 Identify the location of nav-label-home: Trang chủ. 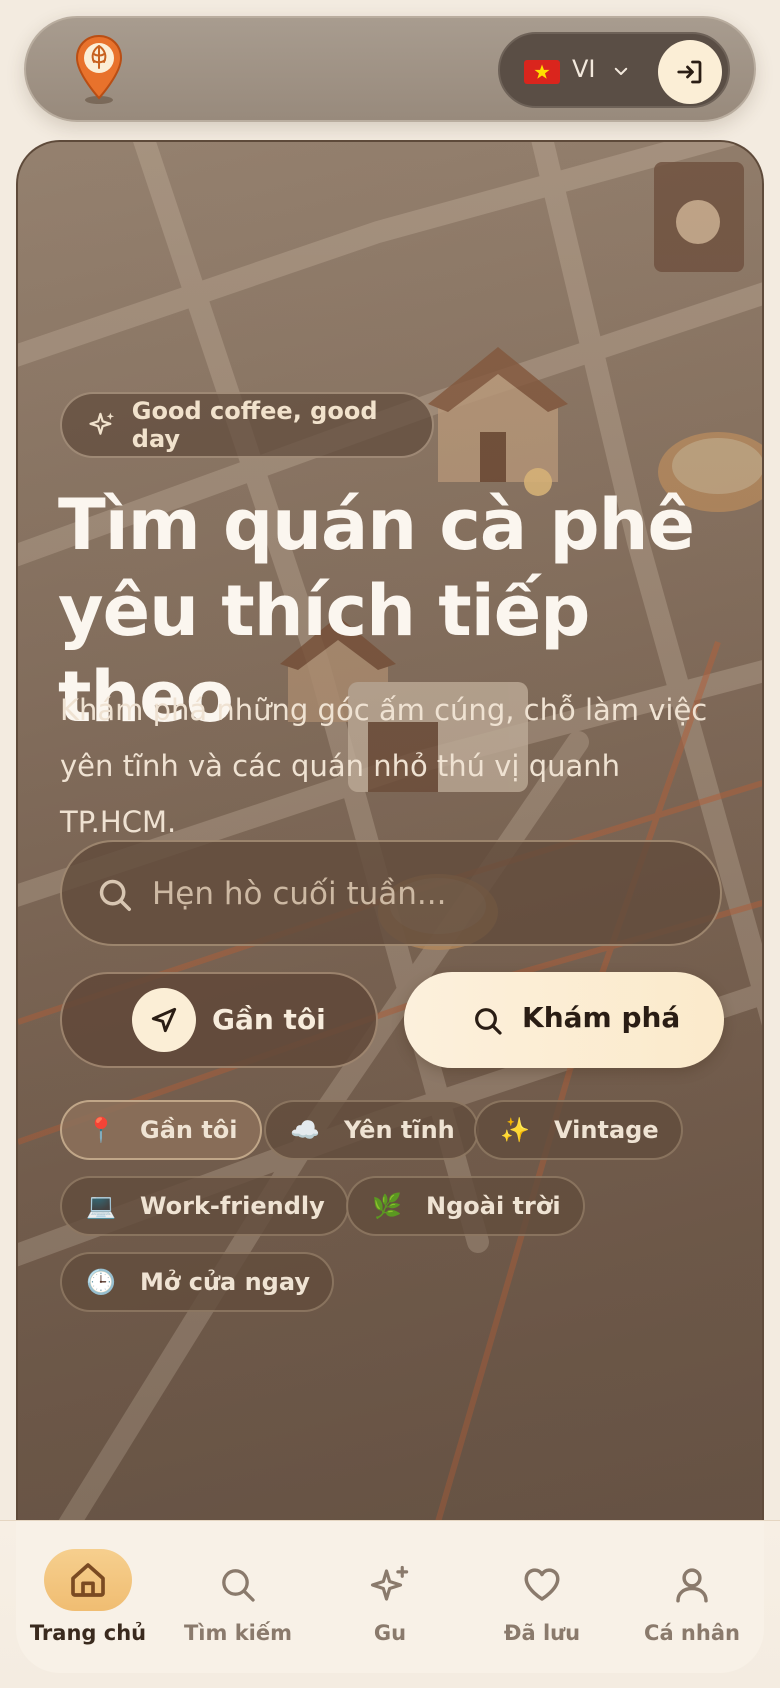
(88, 1633).